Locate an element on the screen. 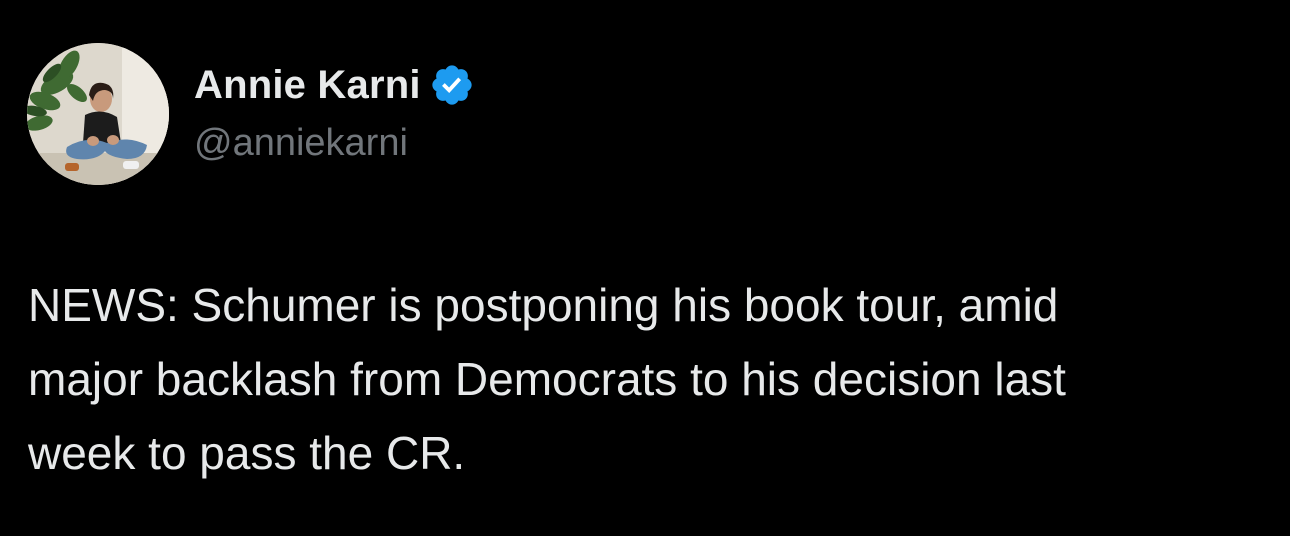 The image size is (1290, 536). avatar is located at coordinates (98, 114).